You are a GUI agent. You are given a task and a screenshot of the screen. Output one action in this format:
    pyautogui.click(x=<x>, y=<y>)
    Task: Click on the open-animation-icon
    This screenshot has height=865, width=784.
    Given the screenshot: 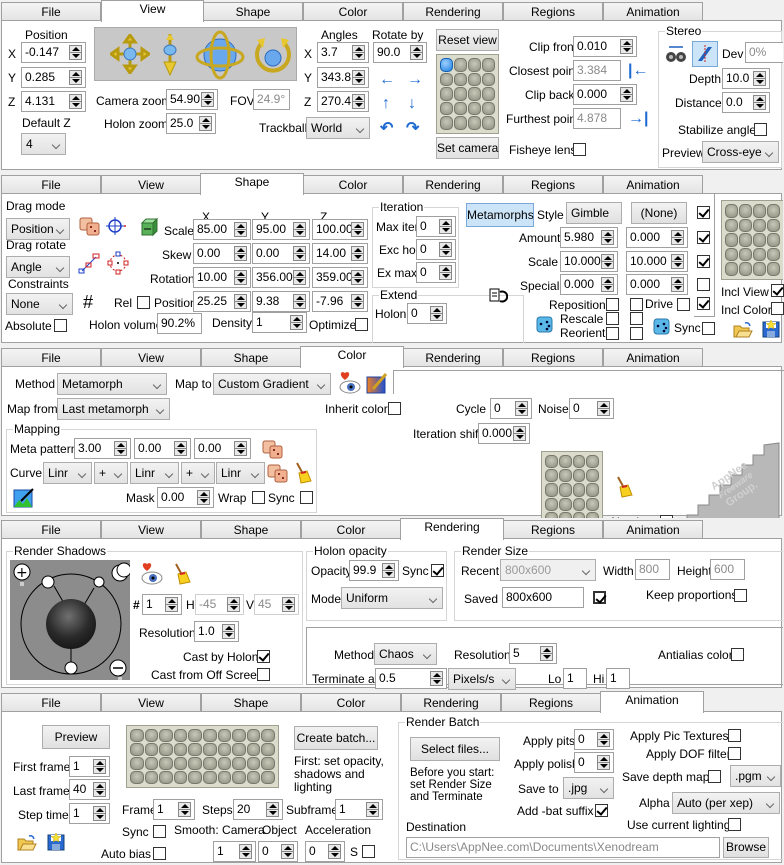 What is the action you would take?
    pyautogui.click(x=27, y=843)
    